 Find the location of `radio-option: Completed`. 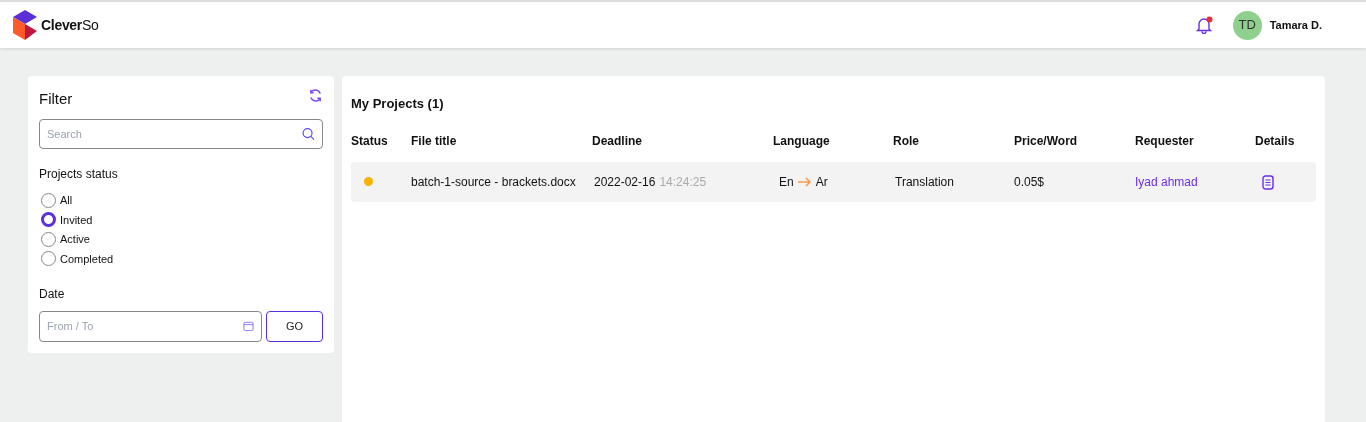

radio-option: Completed is located at coordinates (182, 259).